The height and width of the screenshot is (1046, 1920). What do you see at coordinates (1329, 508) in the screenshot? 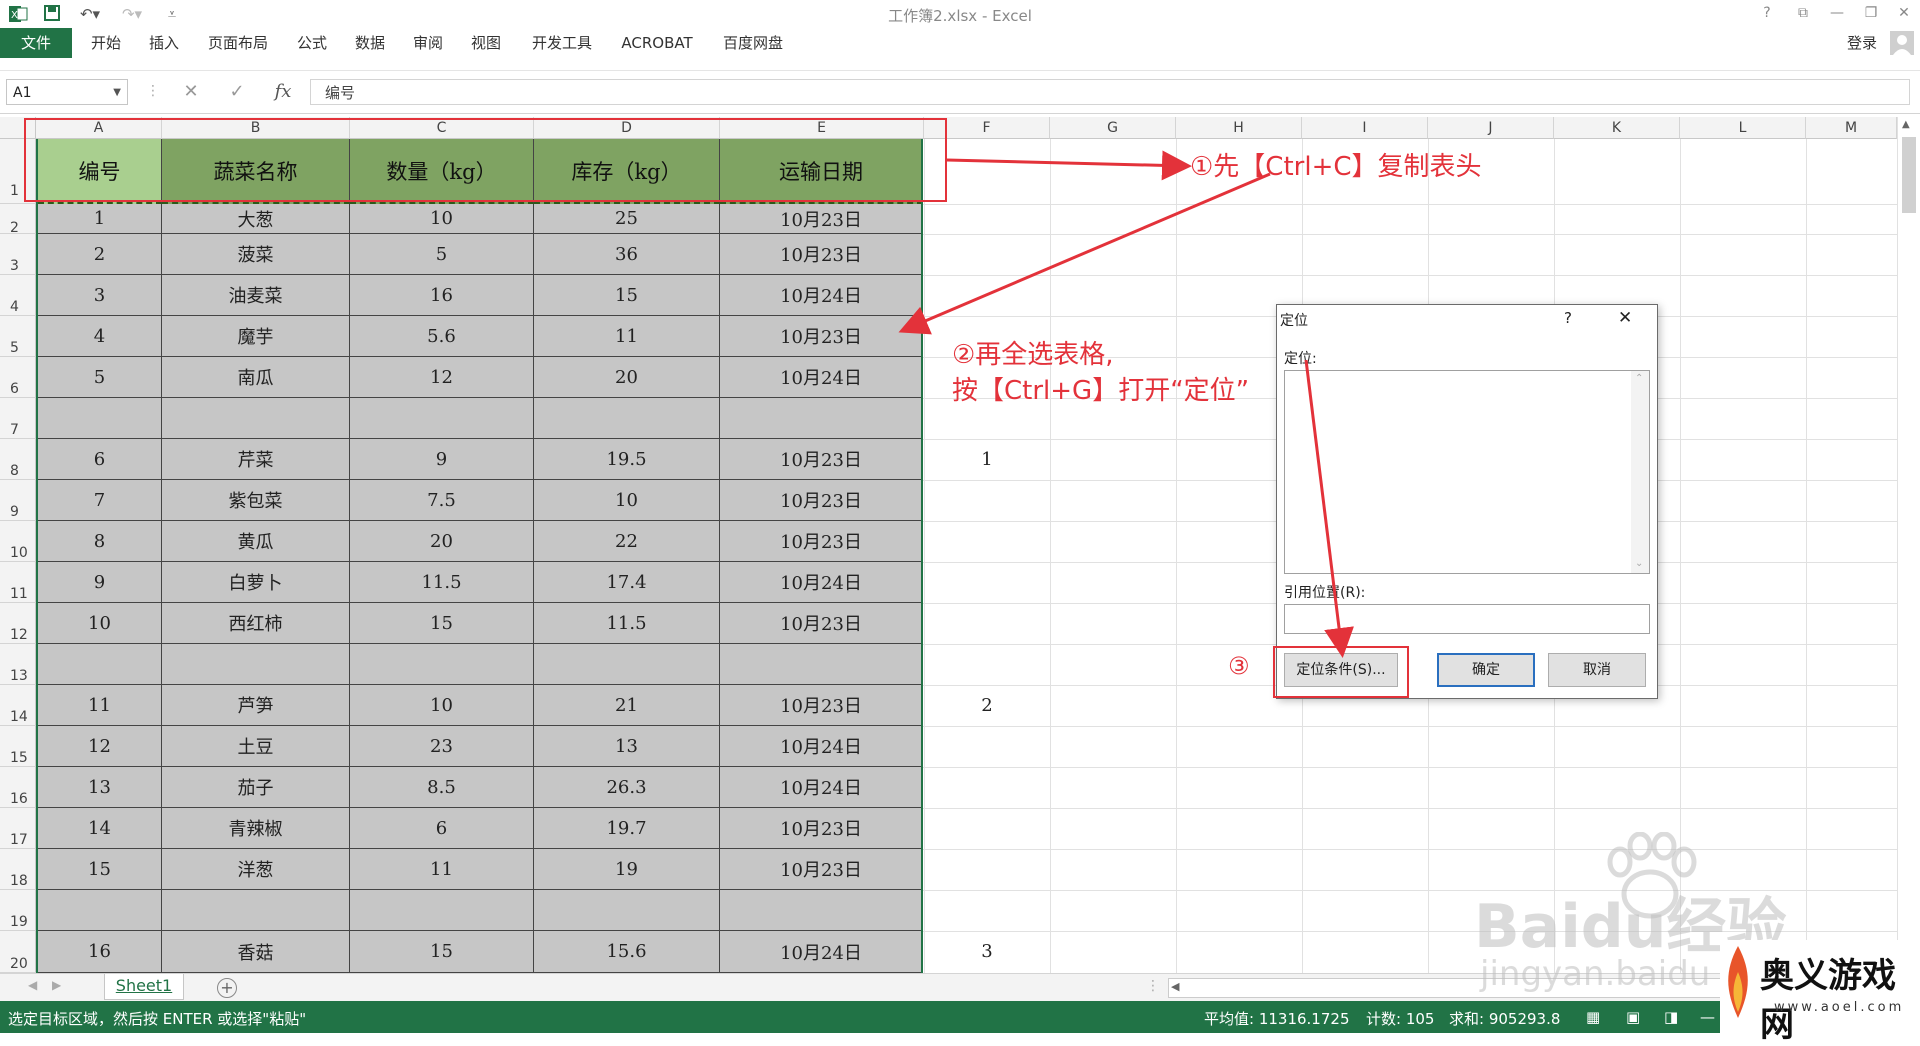
I see `arrow-step3` at bounding box center [1329, 508].